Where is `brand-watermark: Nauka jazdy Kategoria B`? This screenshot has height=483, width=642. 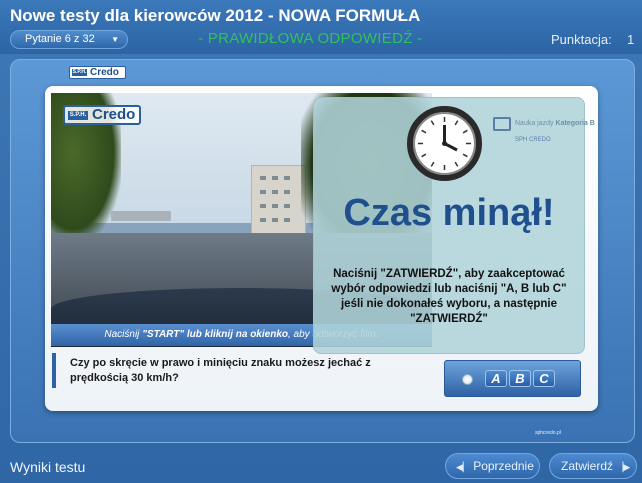 brand-watermark: Nauka jazdy Kategoria B is located at coordinates (555, 123).